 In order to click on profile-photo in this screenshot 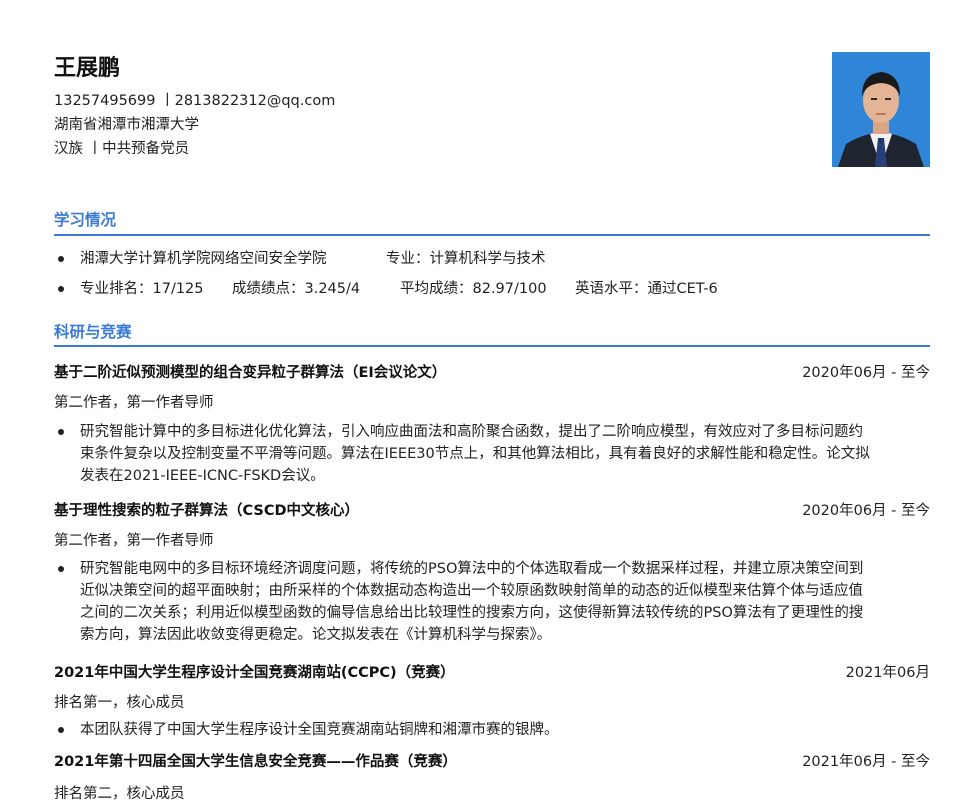, I will do `click(881, 109)`.